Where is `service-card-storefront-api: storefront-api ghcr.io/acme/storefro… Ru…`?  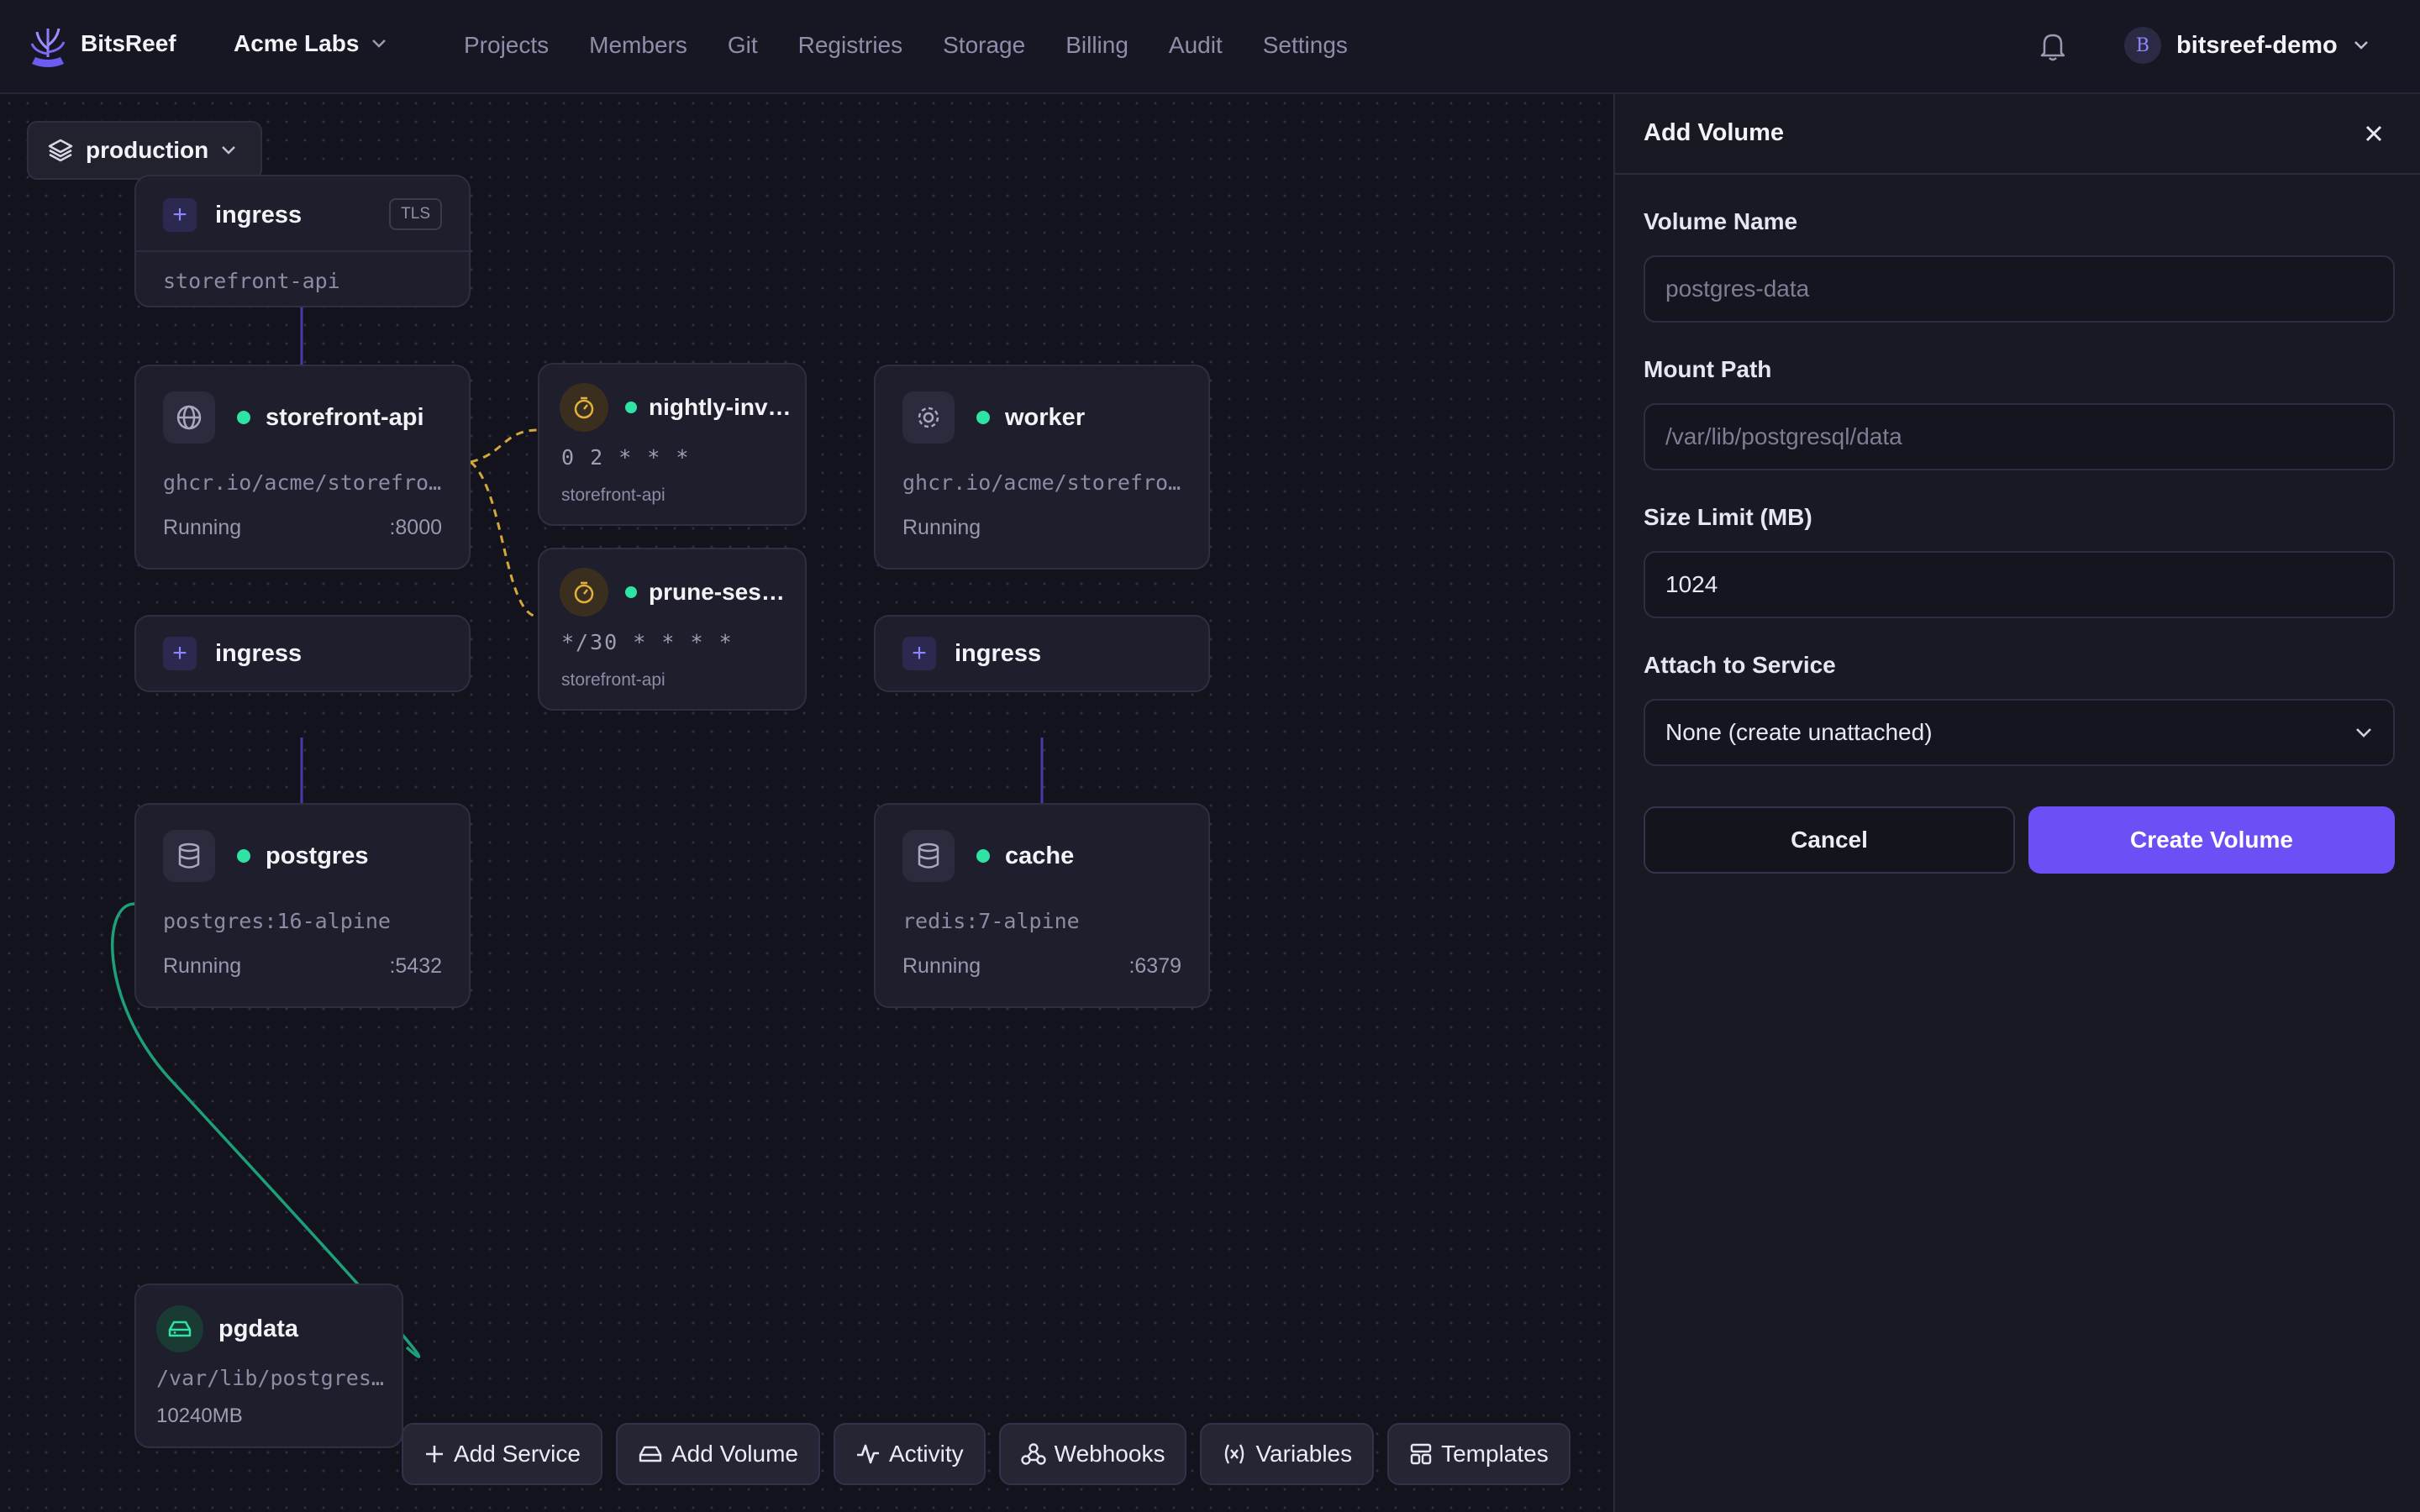
service-card-storefront-api: storefront-api ghcr.io/acme/storefro… Ru… is located at coordinates (302, 467).